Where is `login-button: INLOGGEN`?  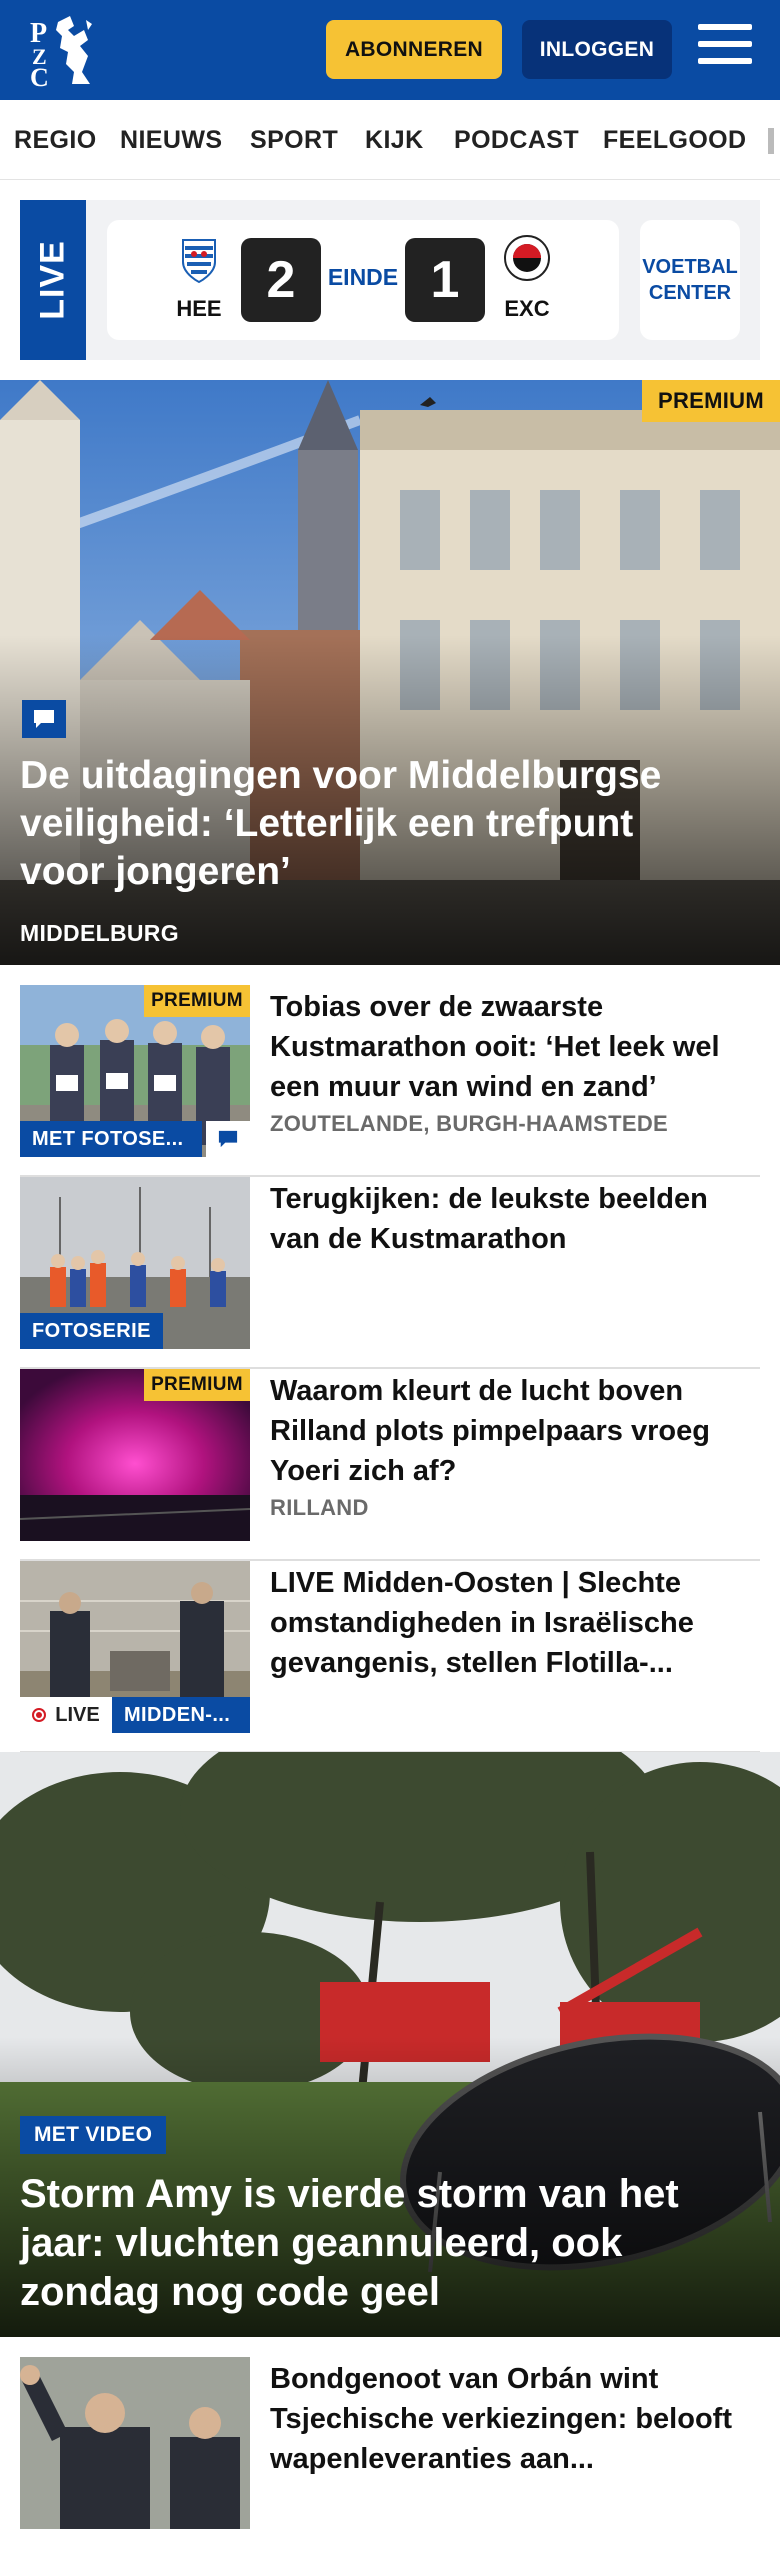
login-button: INLOGGEN is located at coordinates (597, 49).